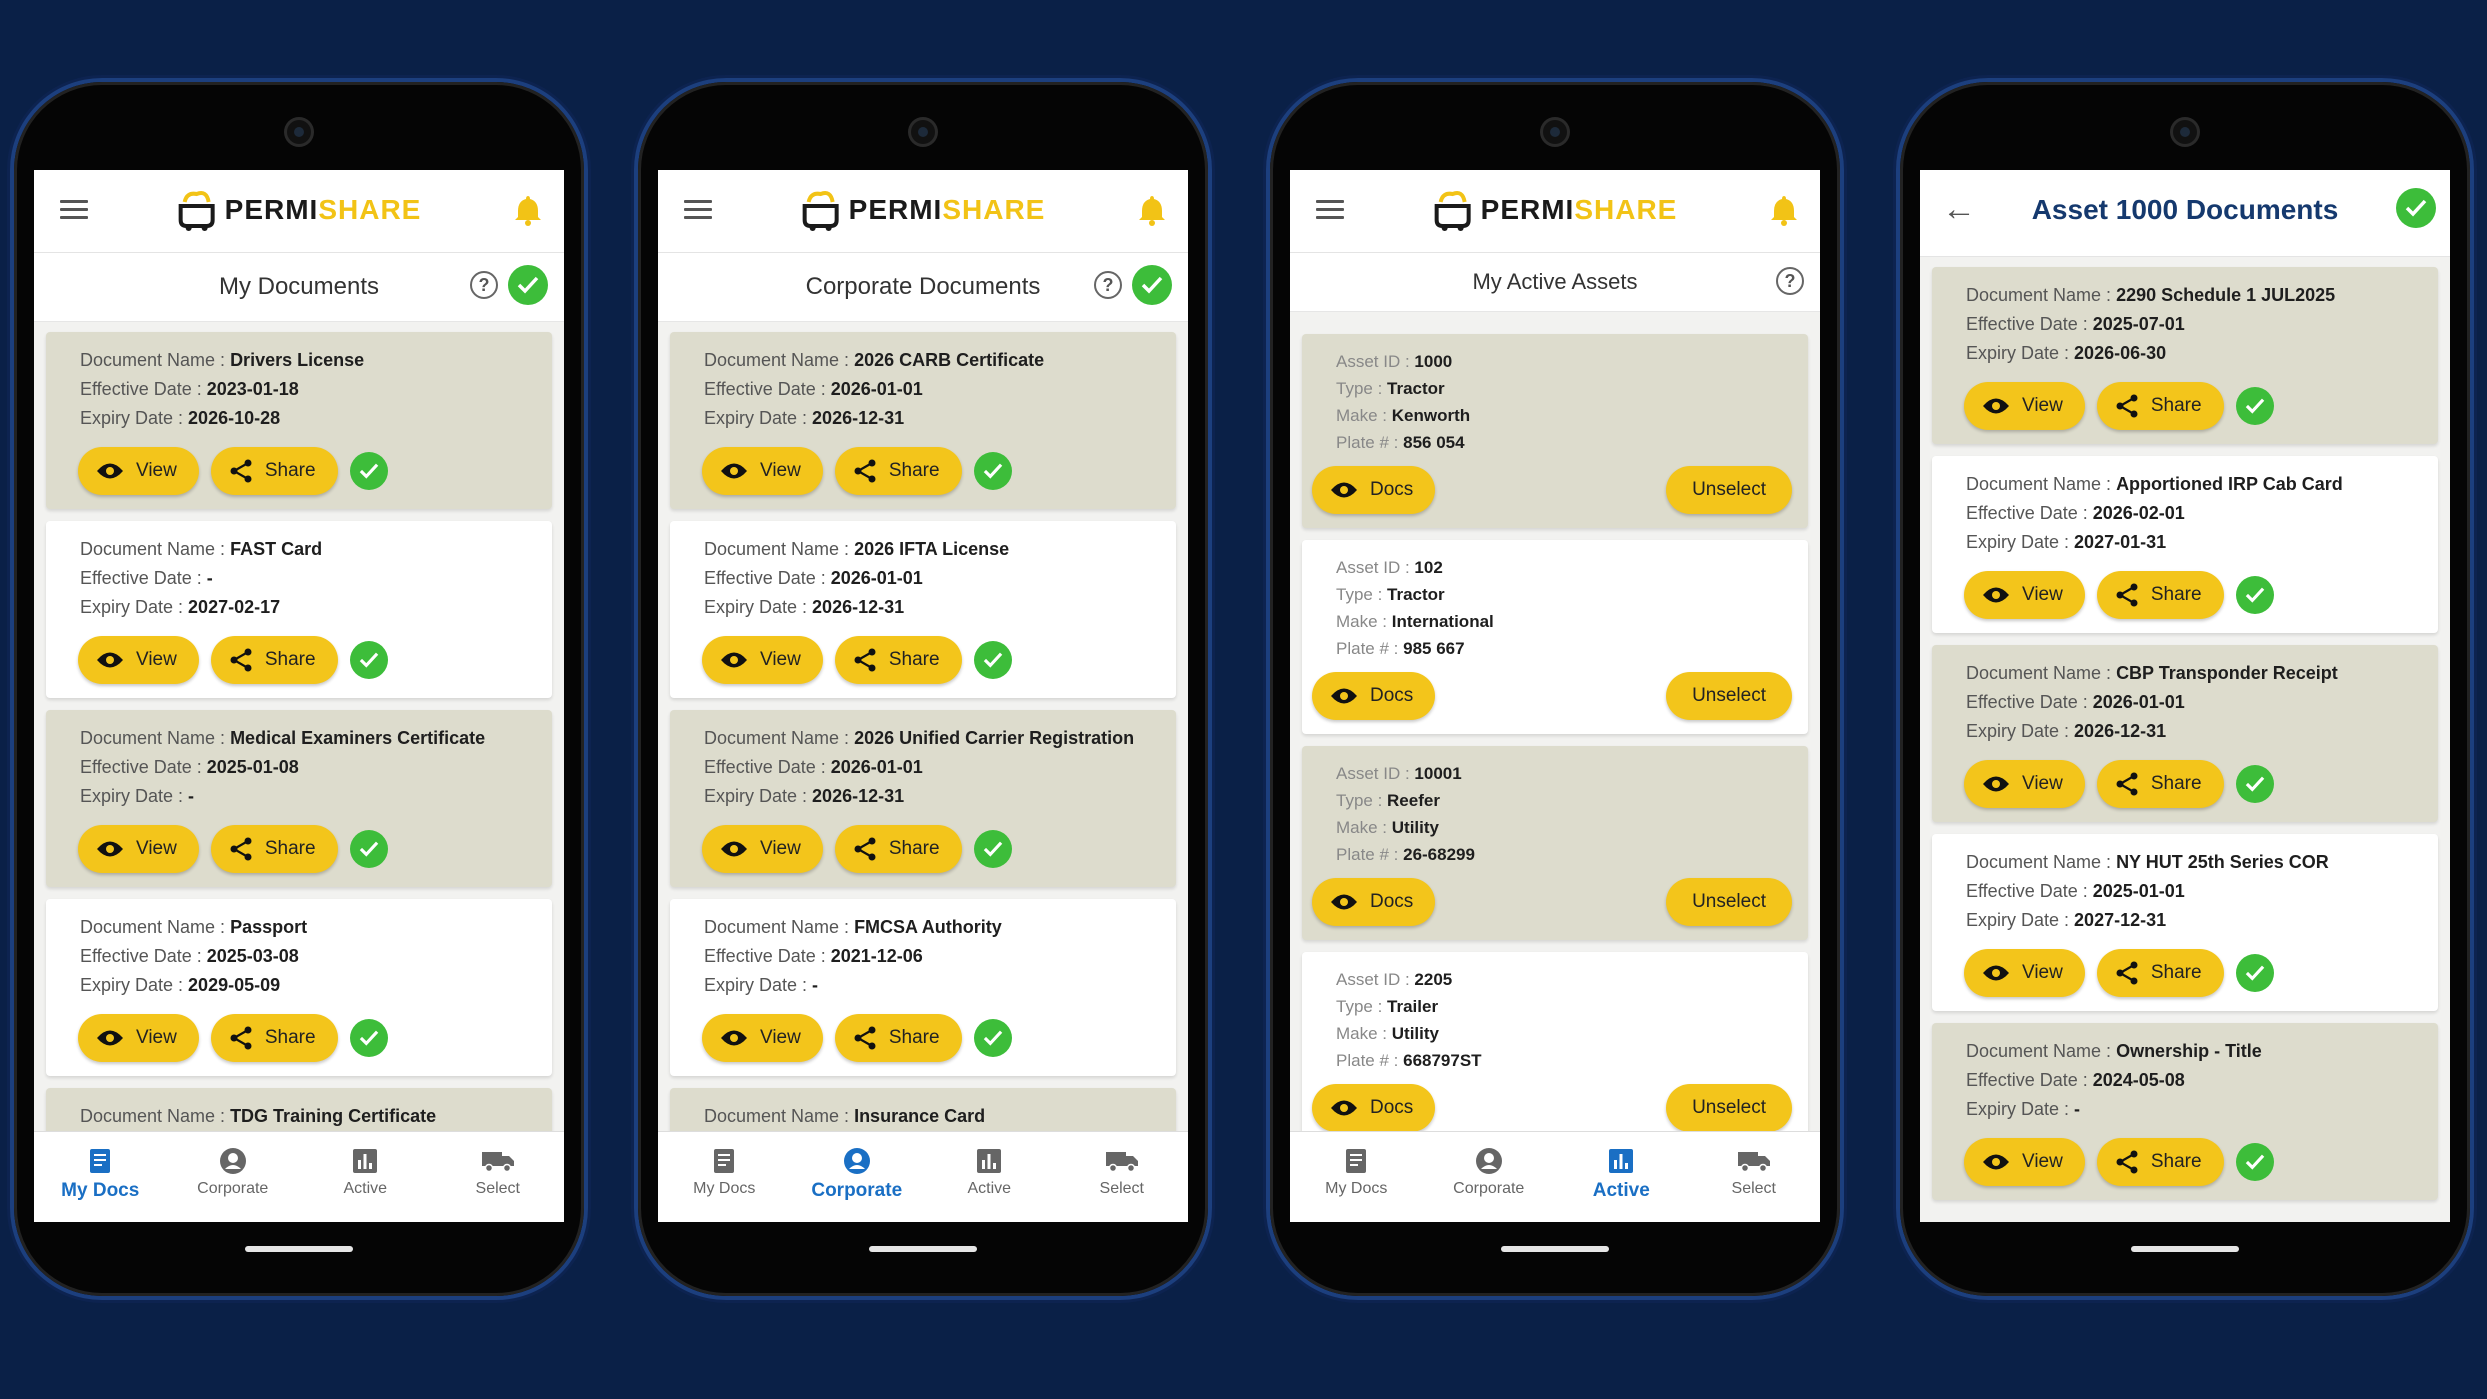 This screenshot has width=2487, height=1399. I want to click on asset-type-row: Type : Tractor, so click(1390, 594).